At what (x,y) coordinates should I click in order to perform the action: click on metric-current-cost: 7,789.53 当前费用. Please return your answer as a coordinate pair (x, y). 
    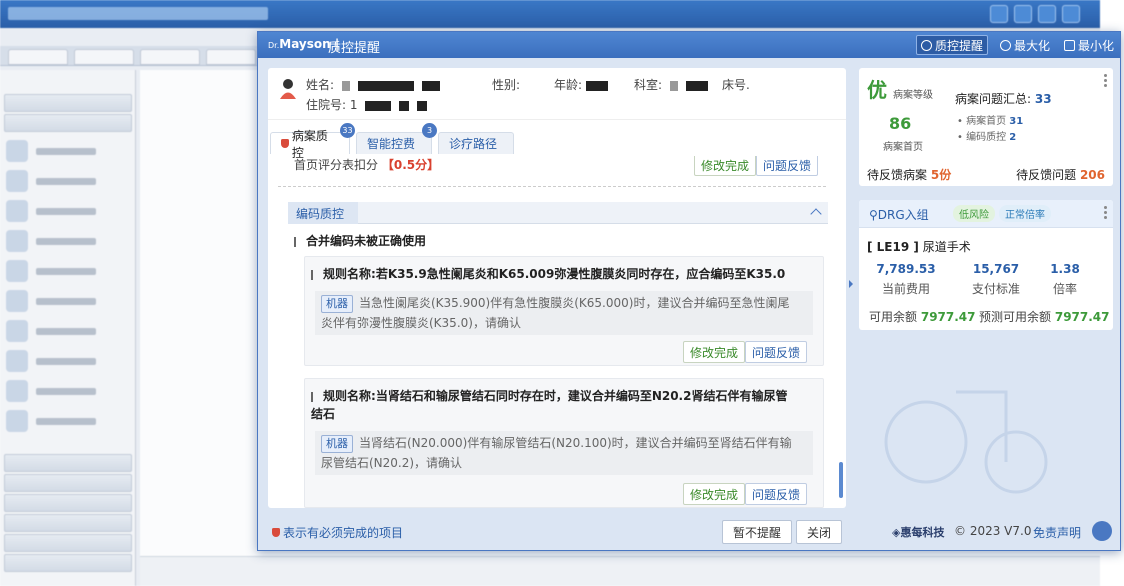
    Looking at the image, I should click on (906, 279).